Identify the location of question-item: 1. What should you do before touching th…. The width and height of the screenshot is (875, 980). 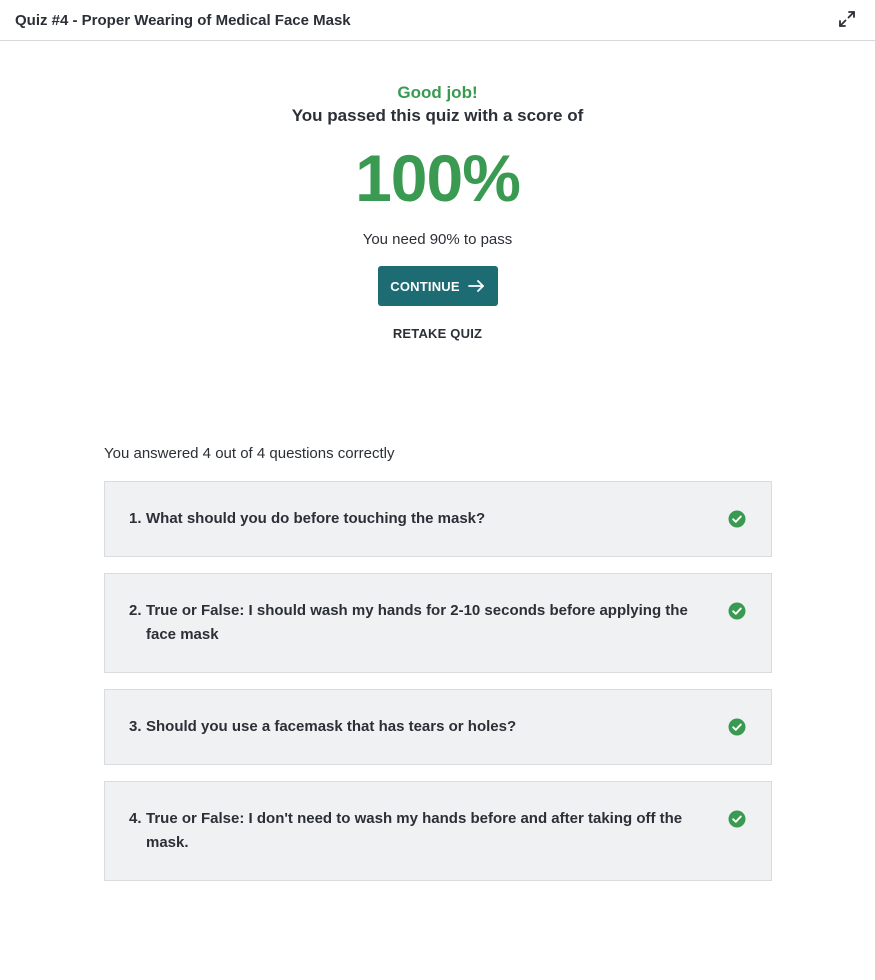
(438, 519).